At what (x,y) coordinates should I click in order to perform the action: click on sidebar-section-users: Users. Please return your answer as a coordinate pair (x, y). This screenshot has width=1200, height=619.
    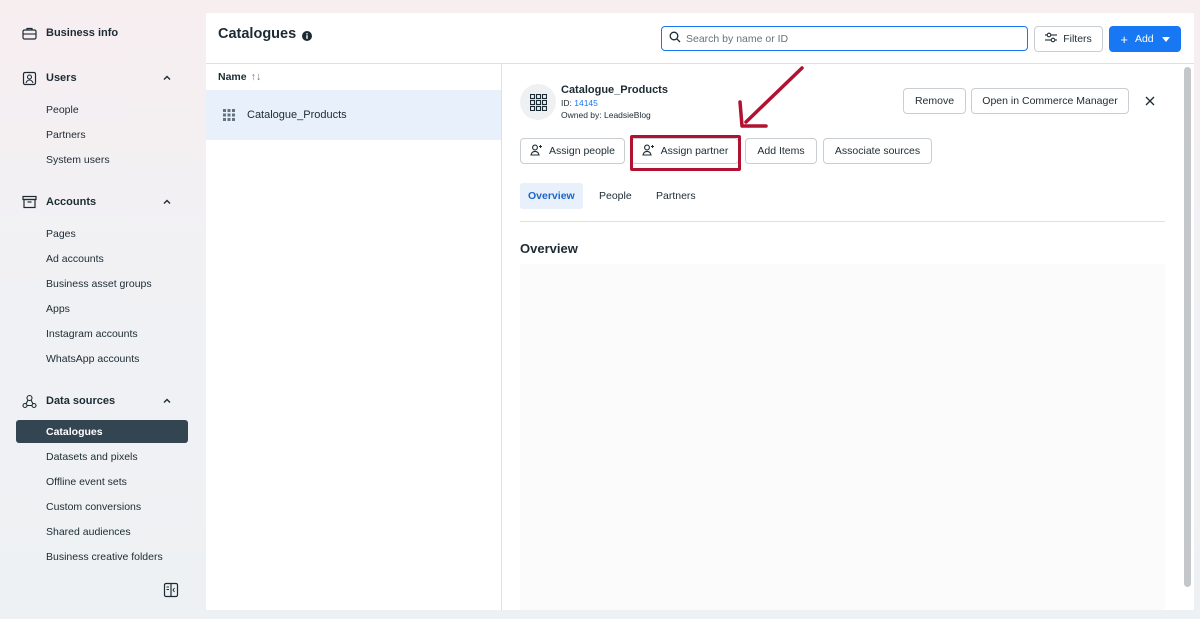
    Looking at the image, I should click on (102, 78).